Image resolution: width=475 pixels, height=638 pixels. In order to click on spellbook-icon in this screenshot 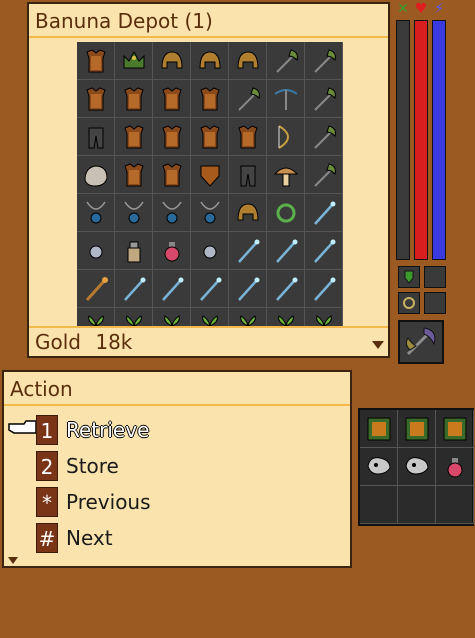, I will do `click(417, 429)`.